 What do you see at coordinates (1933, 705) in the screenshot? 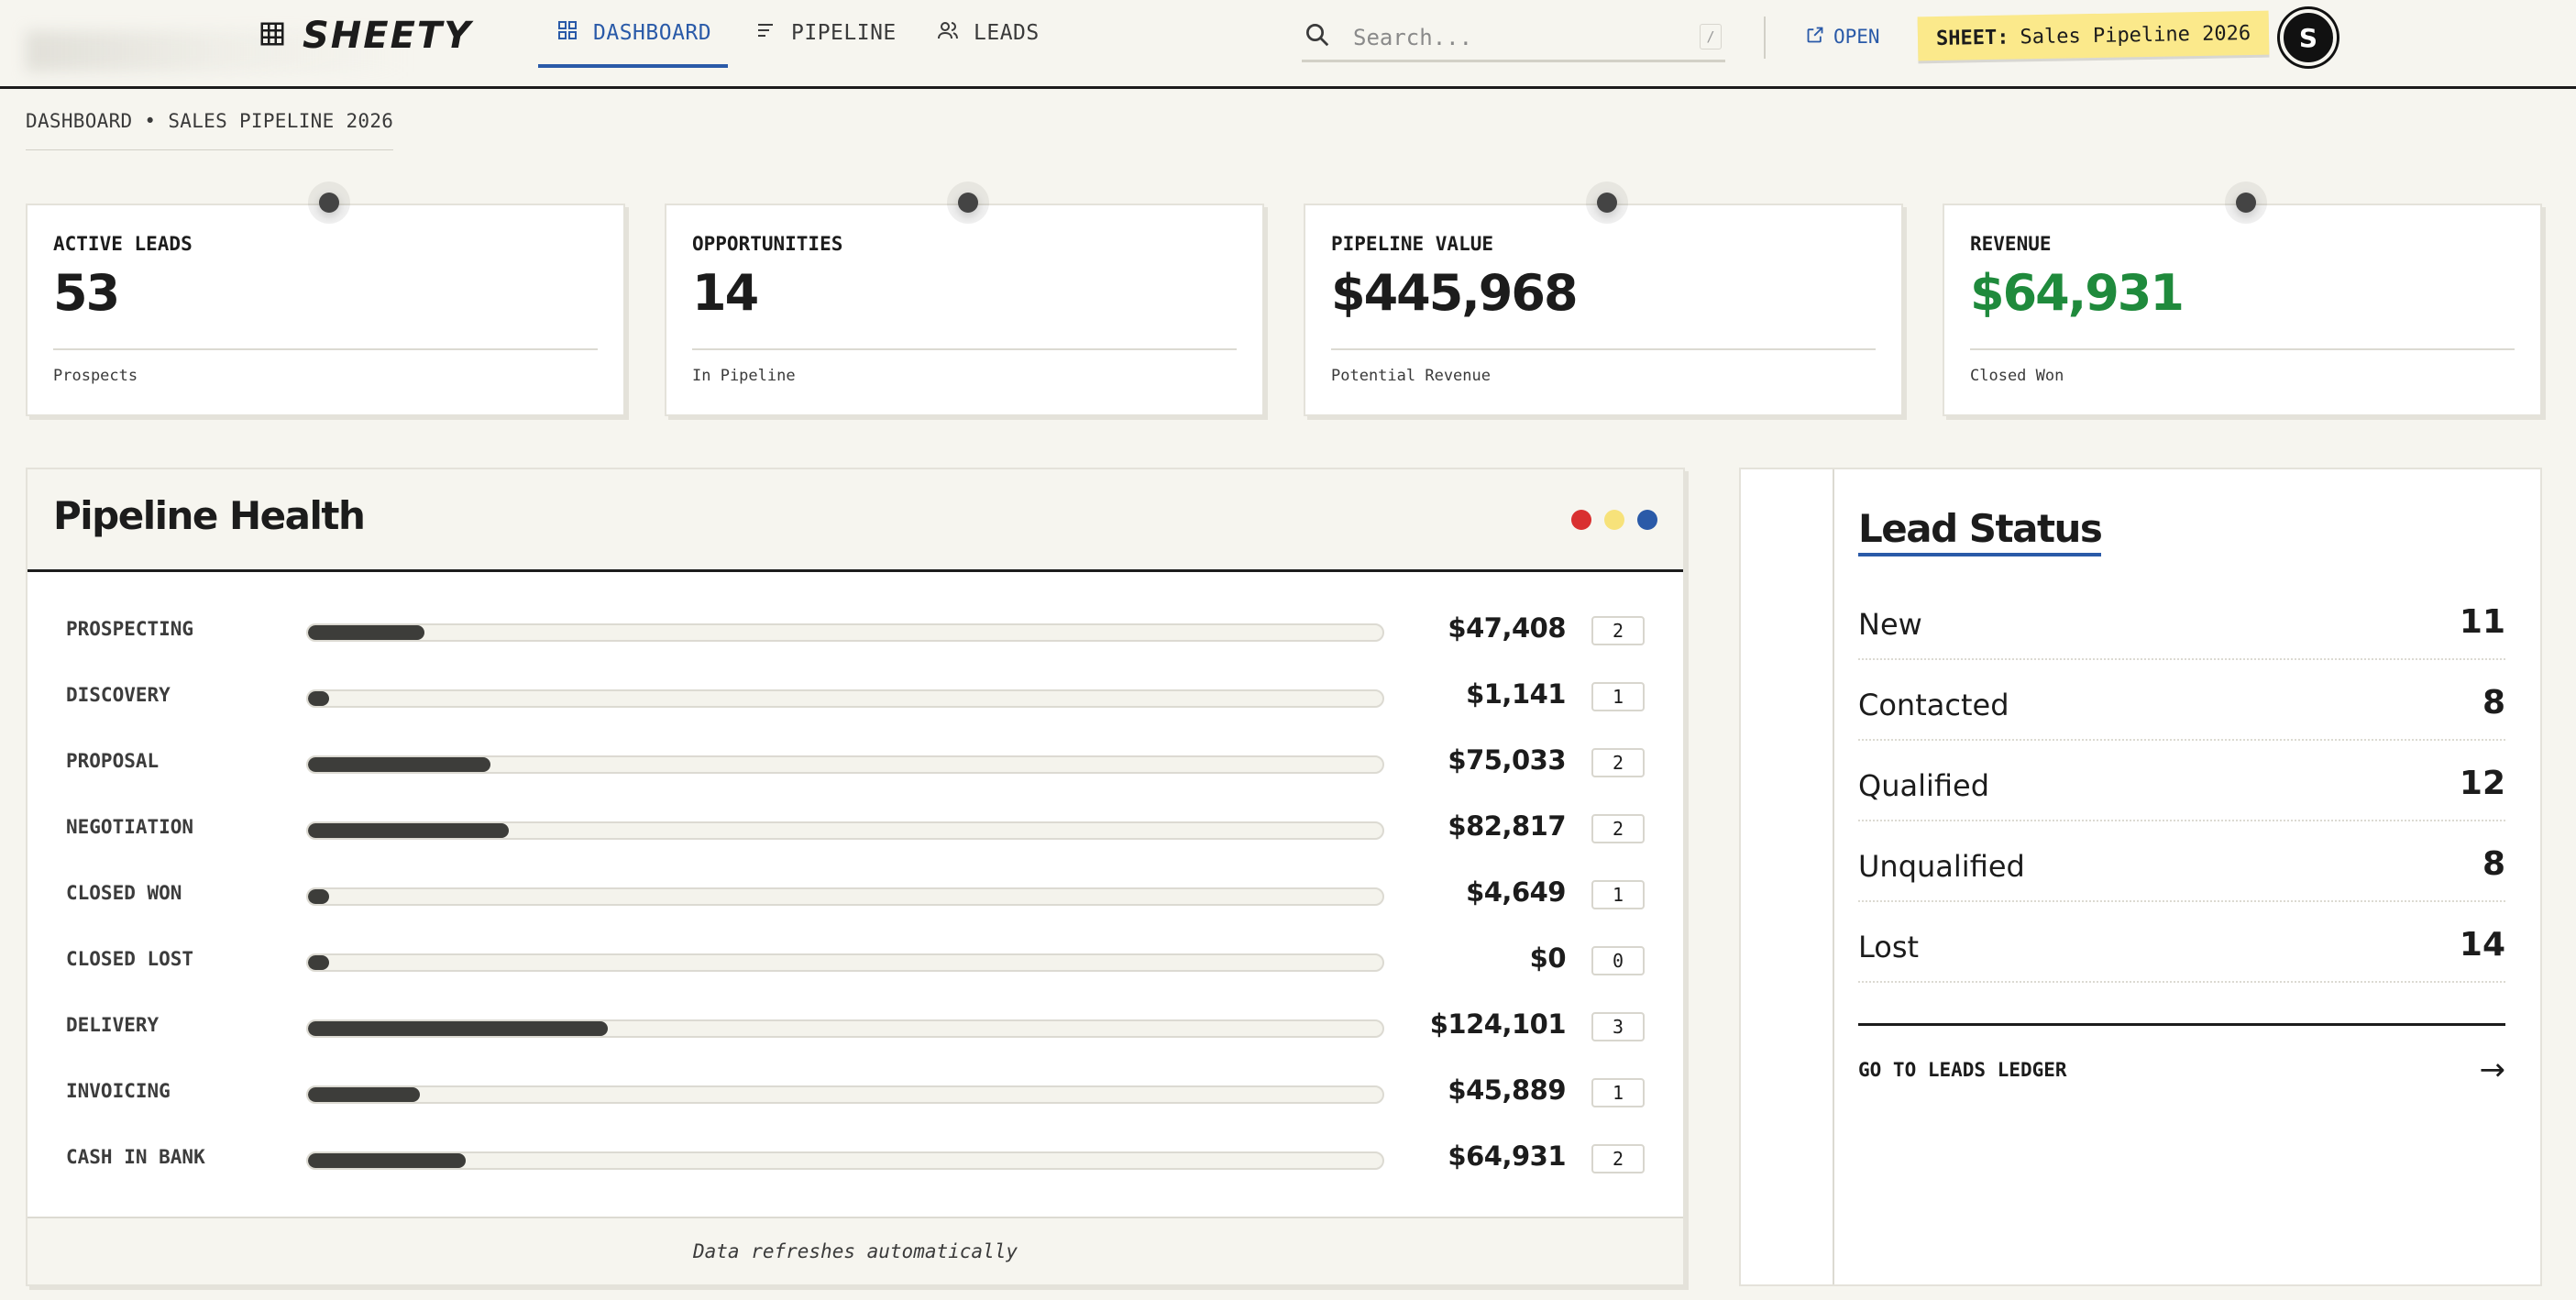
I see `status-name: Contacted` at bounding box center [1933, 705].